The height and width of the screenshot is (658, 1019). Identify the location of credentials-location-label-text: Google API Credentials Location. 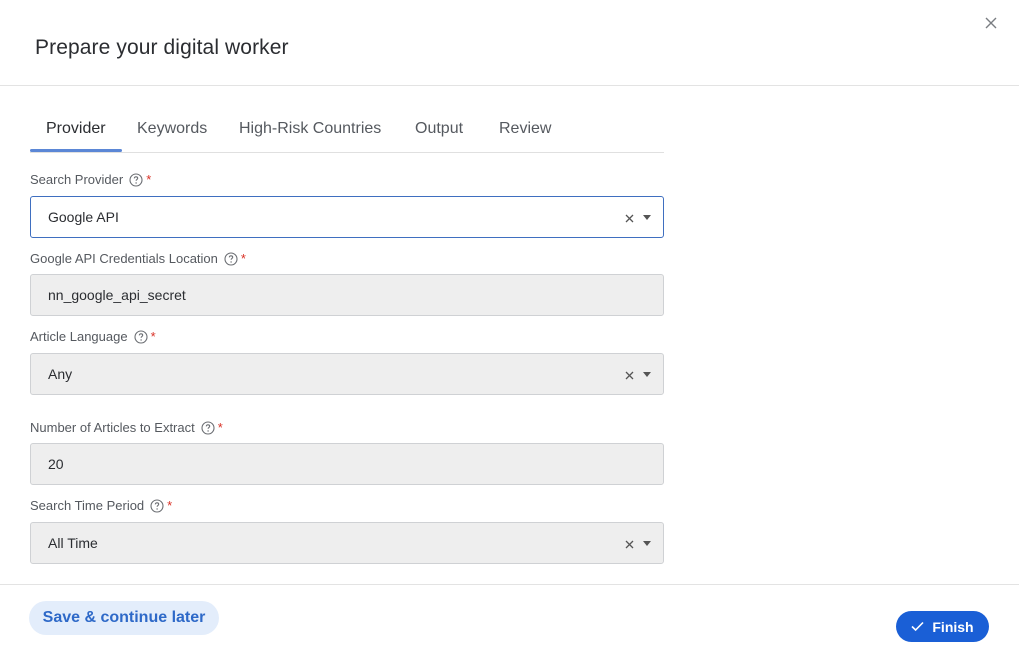
(124, 258).